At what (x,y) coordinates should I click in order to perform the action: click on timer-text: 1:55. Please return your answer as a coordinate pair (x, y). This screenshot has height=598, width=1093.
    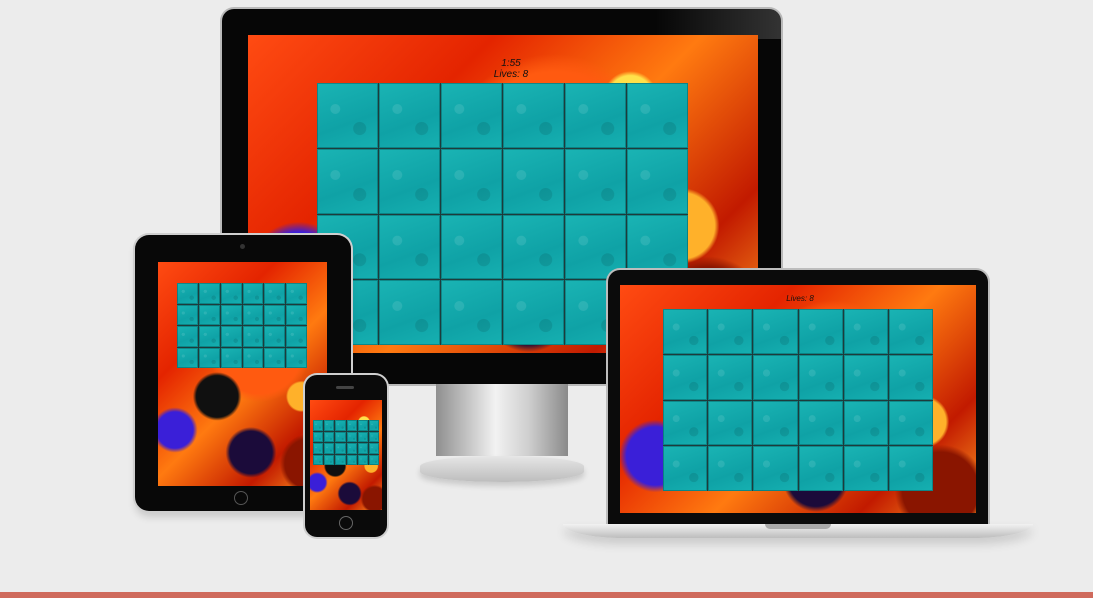
    Looking at the image, I should click on (511, 63).